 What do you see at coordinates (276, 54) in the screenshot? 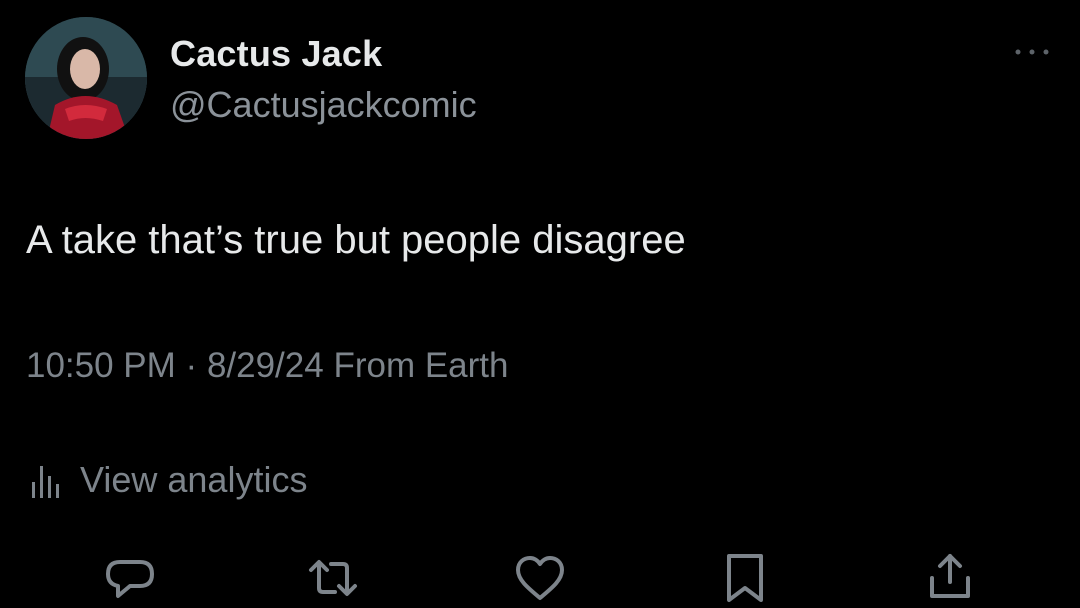
I see `display-name: Cactus Jack` at bounding box center [276, 54].